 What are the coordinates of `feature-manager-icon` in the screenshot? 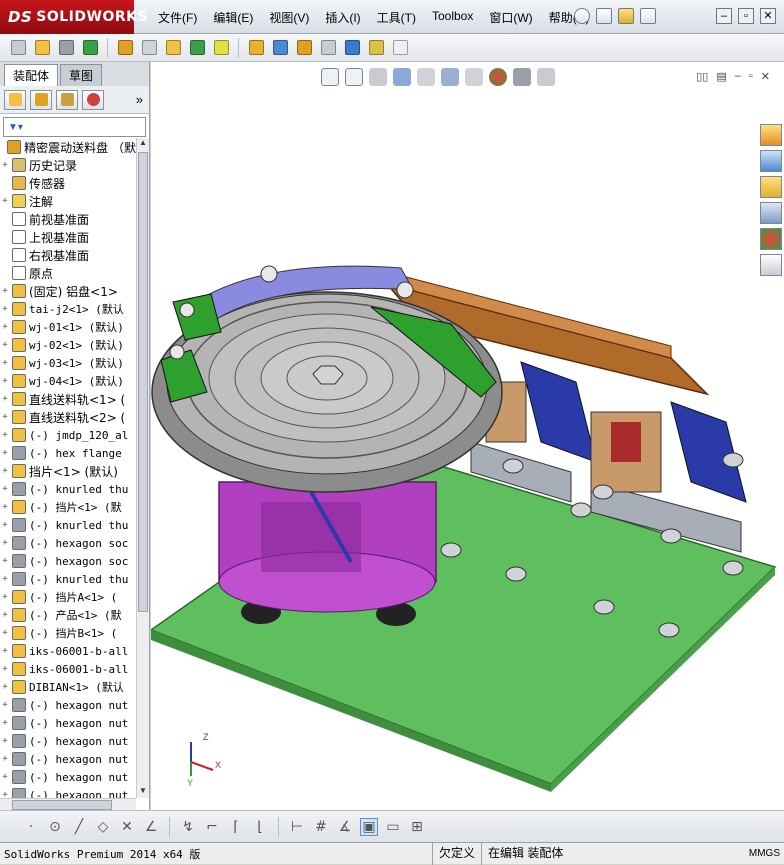 It's located at (15, 99).